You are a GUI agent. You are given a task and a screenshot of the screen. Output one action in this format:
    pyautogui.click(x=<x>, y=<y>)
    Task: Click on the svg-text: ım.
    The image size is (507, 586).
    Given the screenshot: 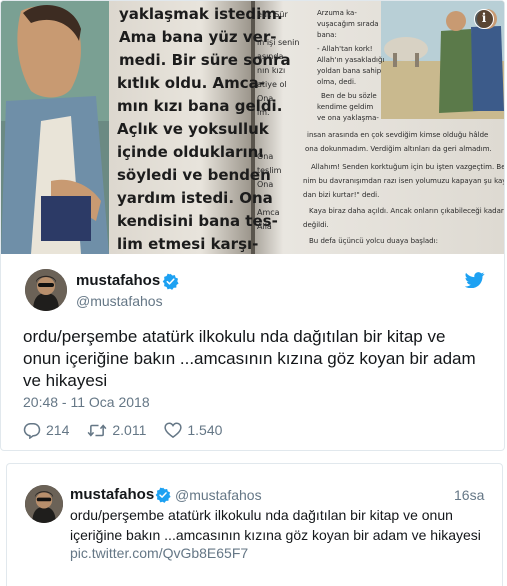 What is the action you would take?
    pyautogui.click(x=263, y=112)
    